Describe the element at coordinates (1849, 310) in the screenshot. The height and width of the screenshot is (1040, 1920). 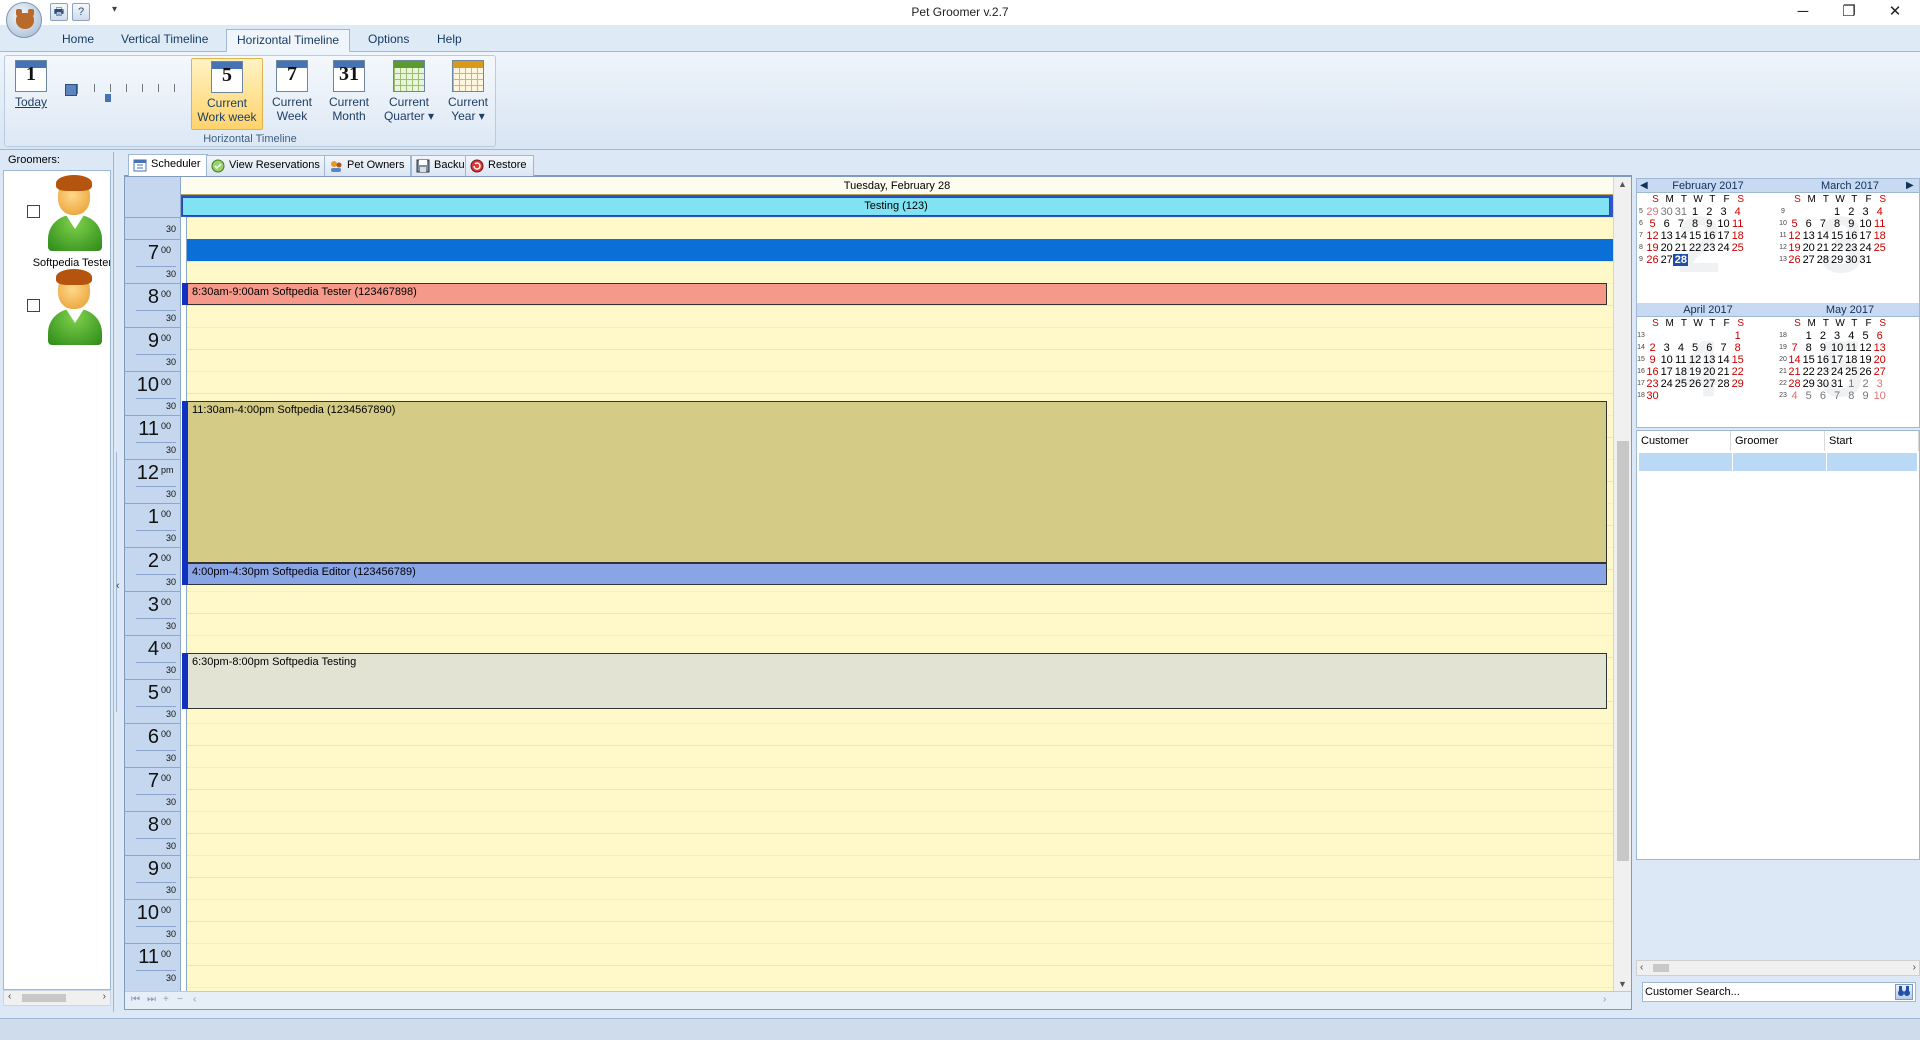
I see `month-title: May 2017` at that location.